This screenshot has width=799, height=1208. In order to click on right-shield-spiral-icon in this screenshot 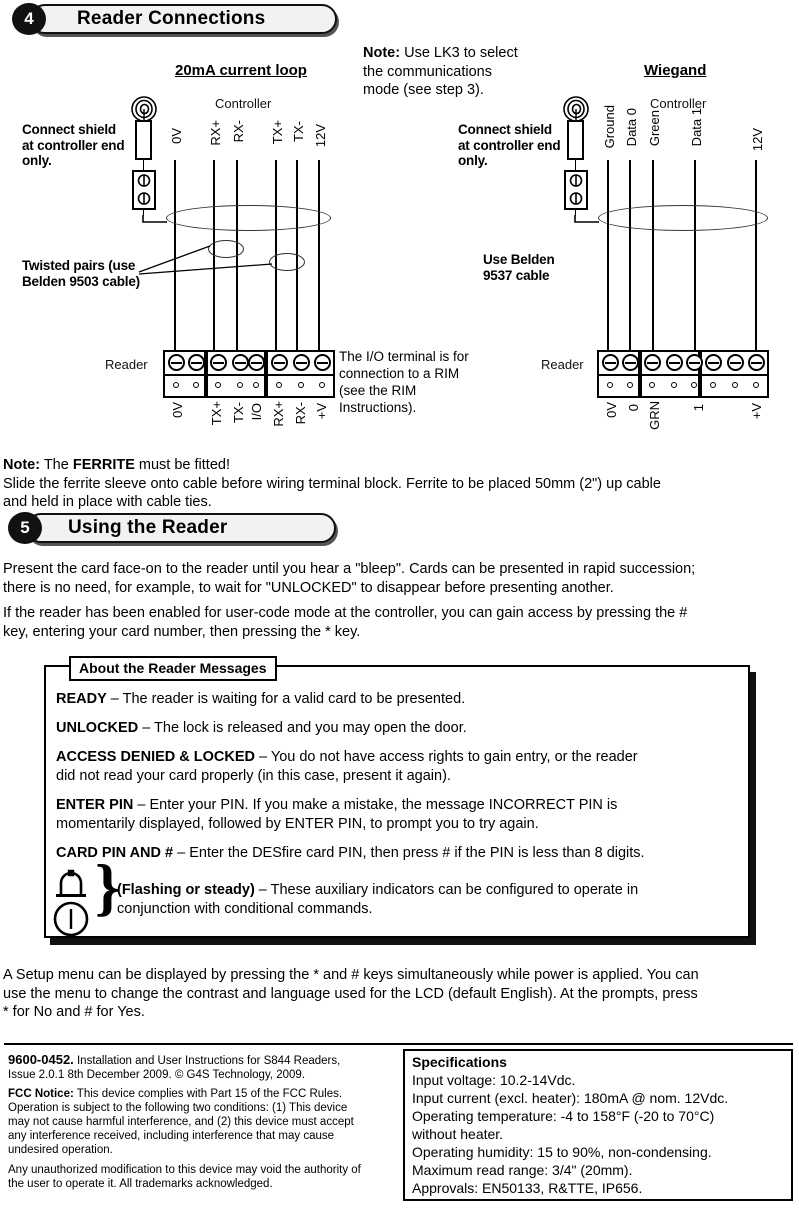, I will do `click(576, 109)`.